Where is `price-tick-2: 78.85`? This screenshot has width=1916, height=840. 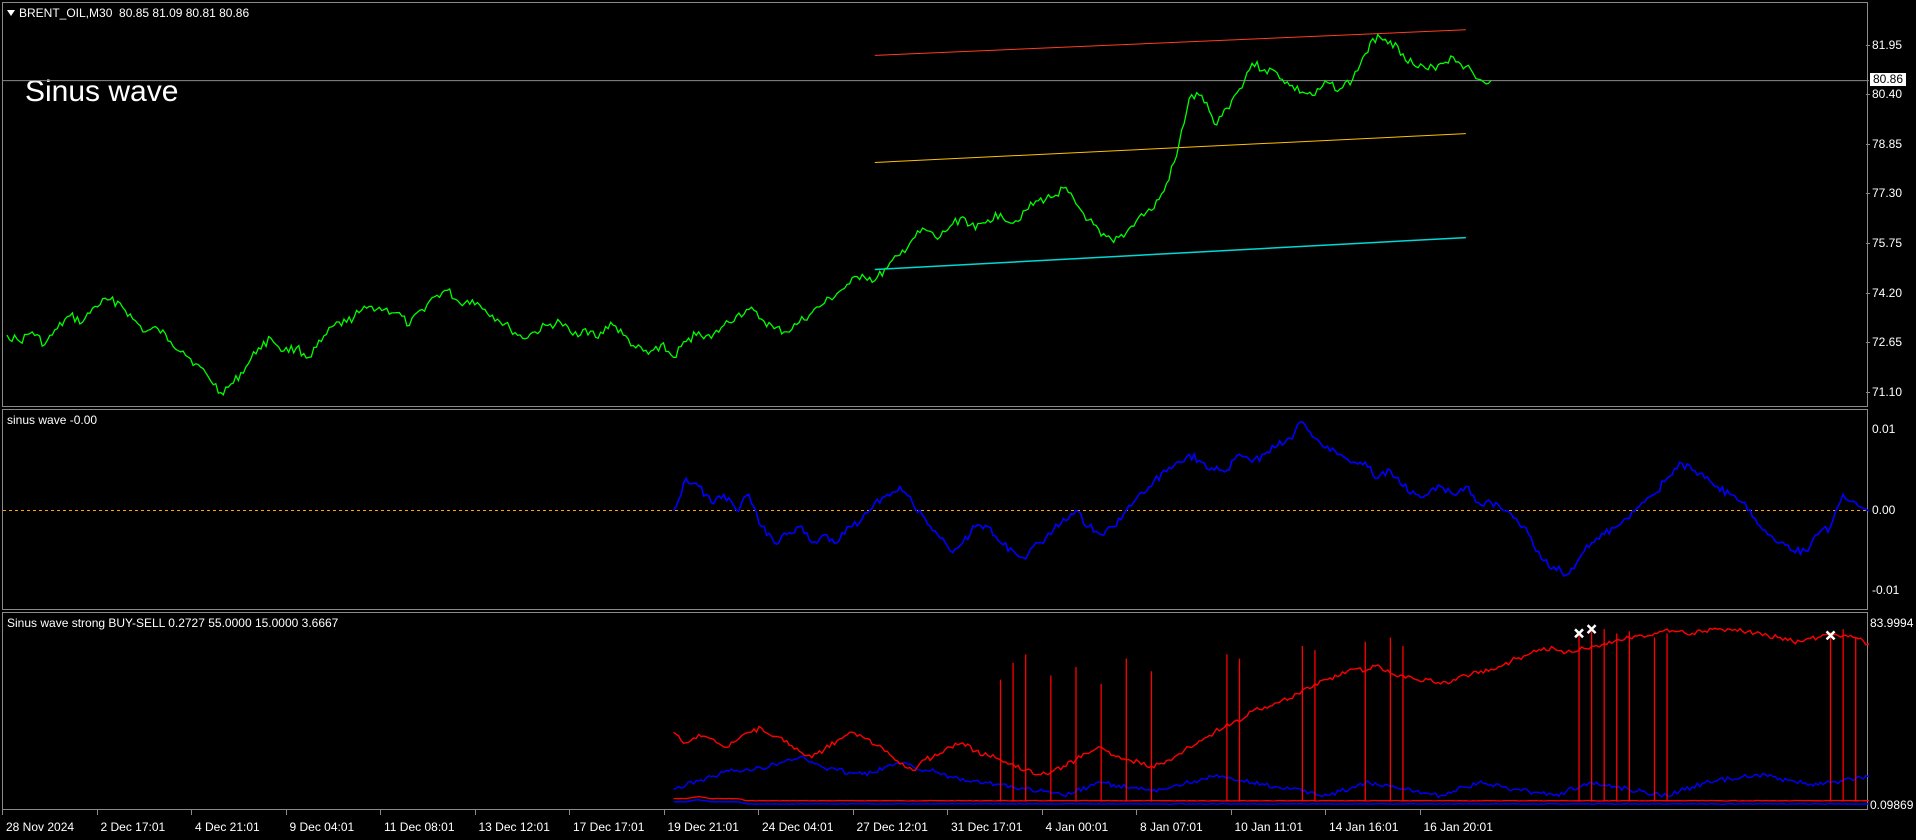 price-tick-2: 78.85 is located at coordinates (1887, 143).